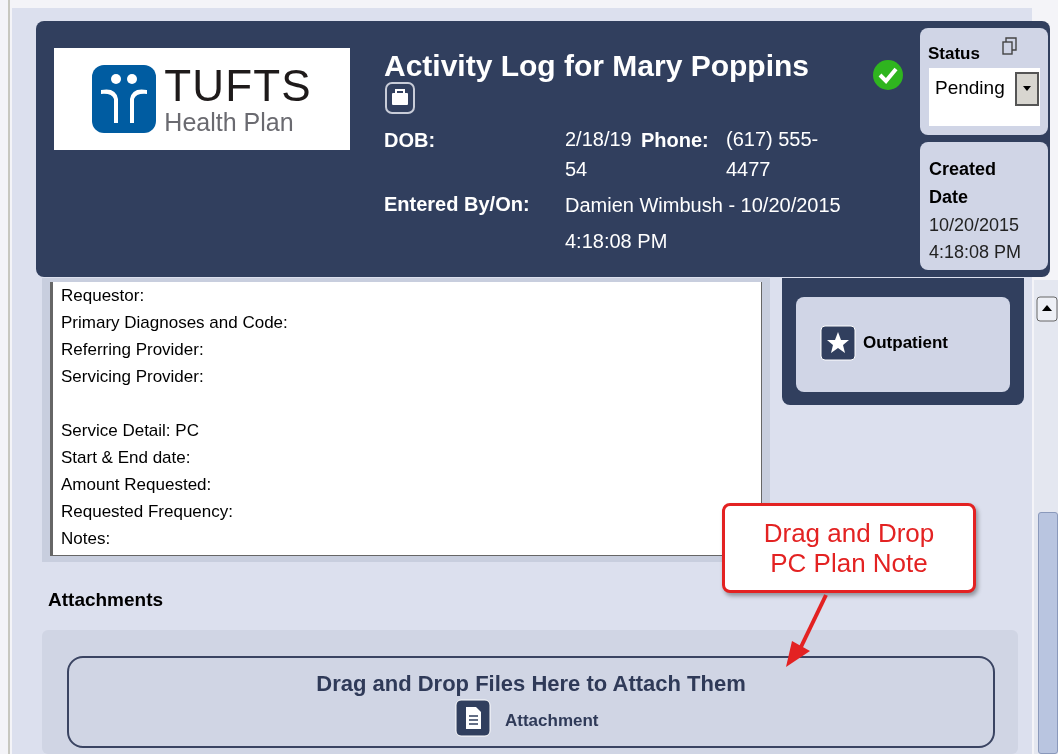  Describe the element at coordinates (1010, 46) in the screenshot. I see `copy-icon` at that location.